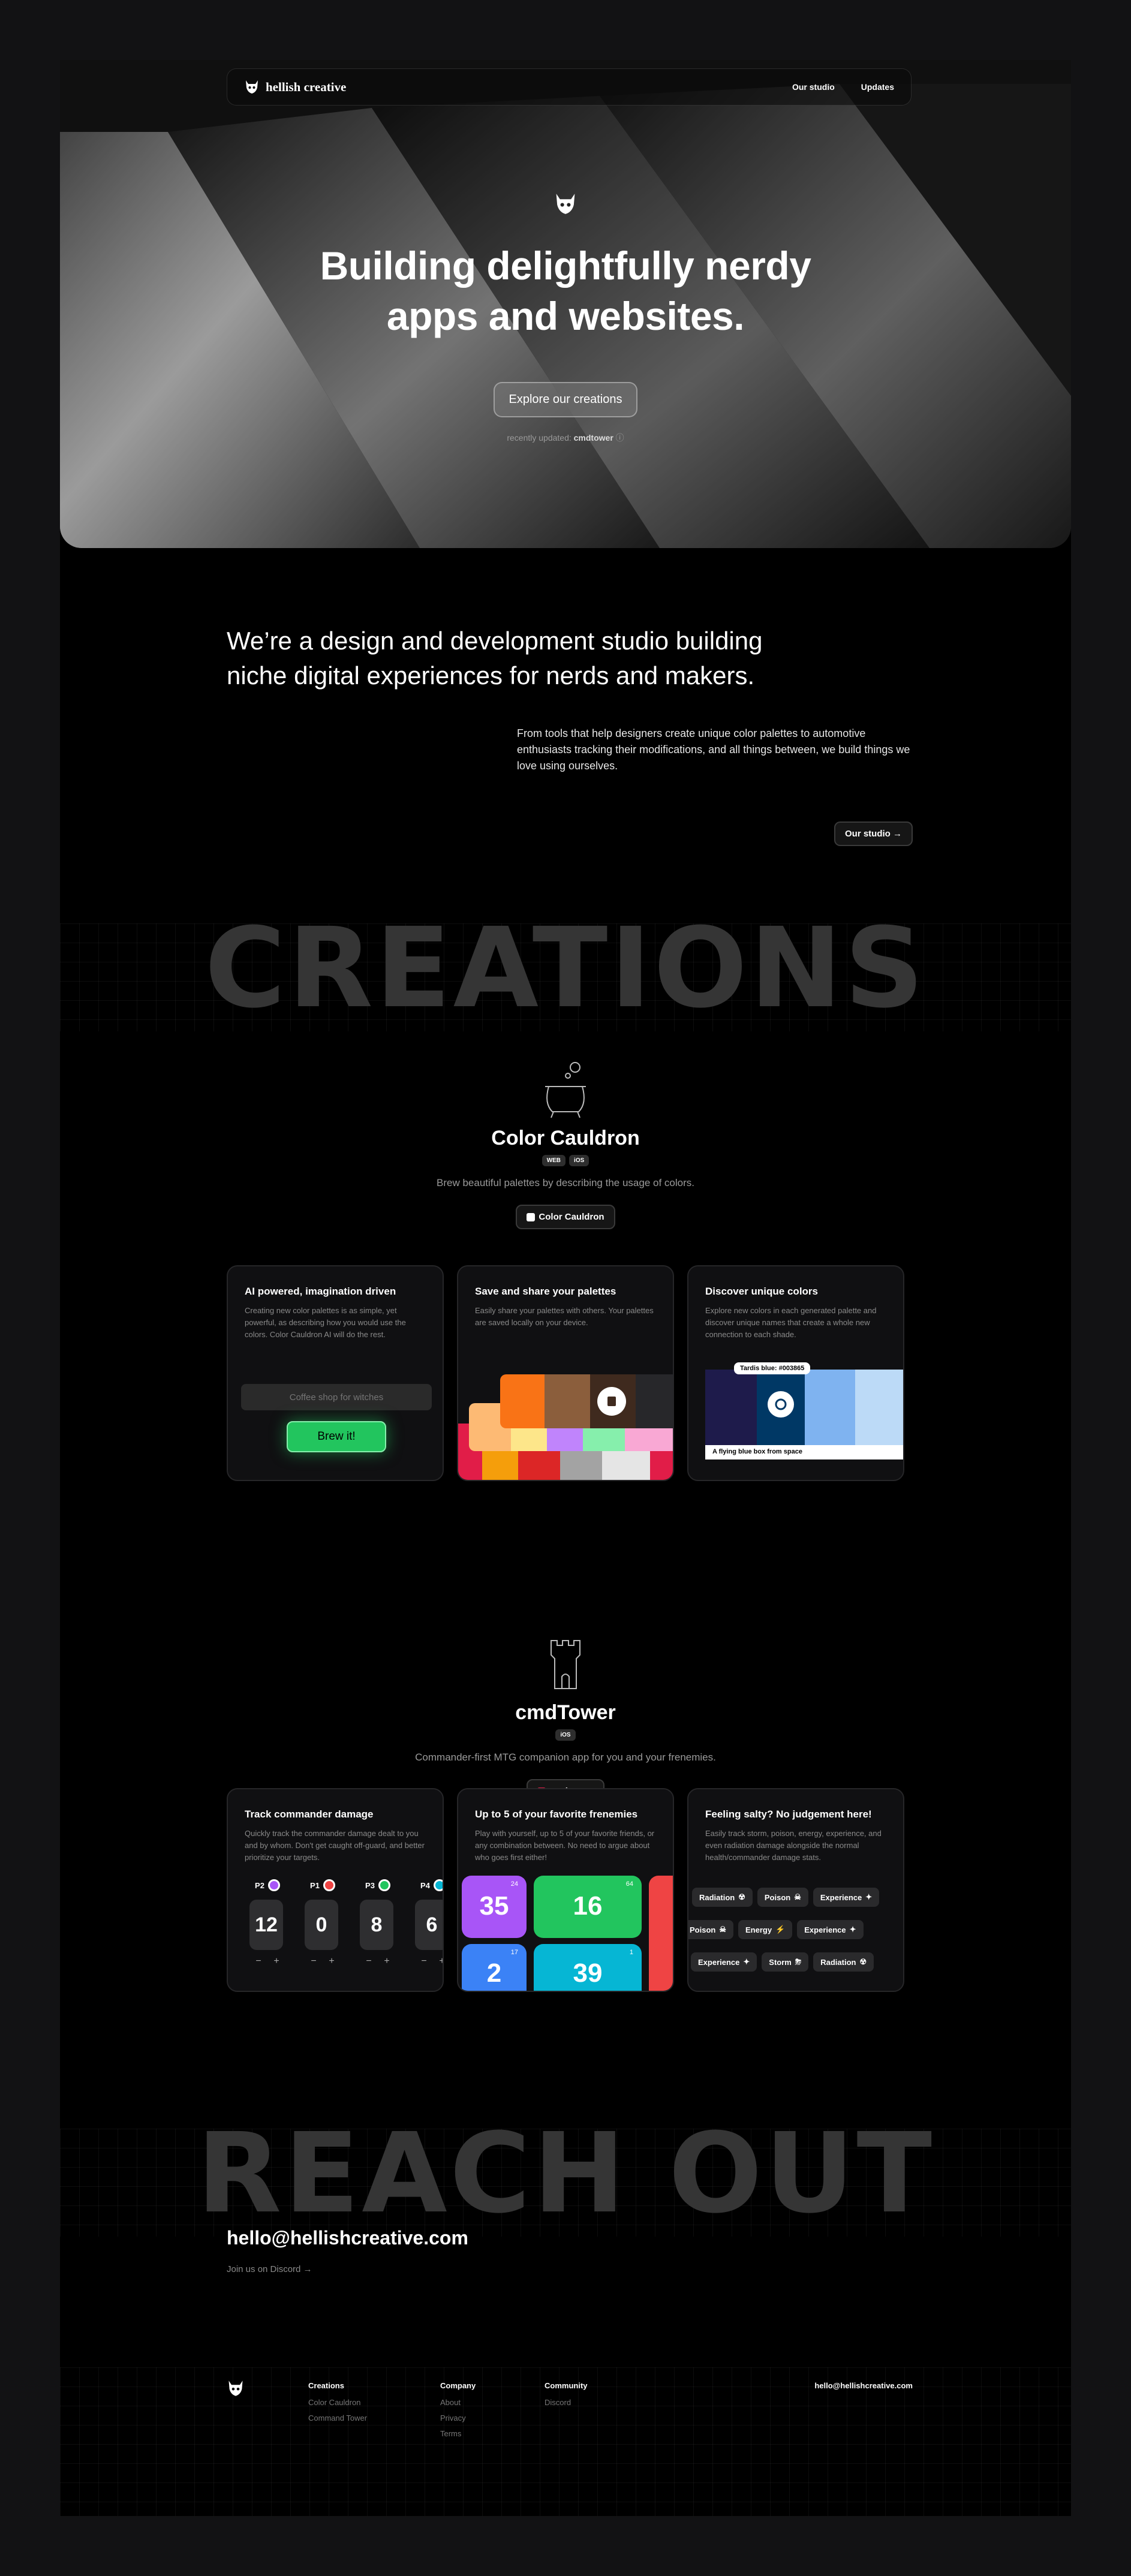 This screenshot has width=1131, height=2576. I want to click on life-total: 35, so click(494, 1906).